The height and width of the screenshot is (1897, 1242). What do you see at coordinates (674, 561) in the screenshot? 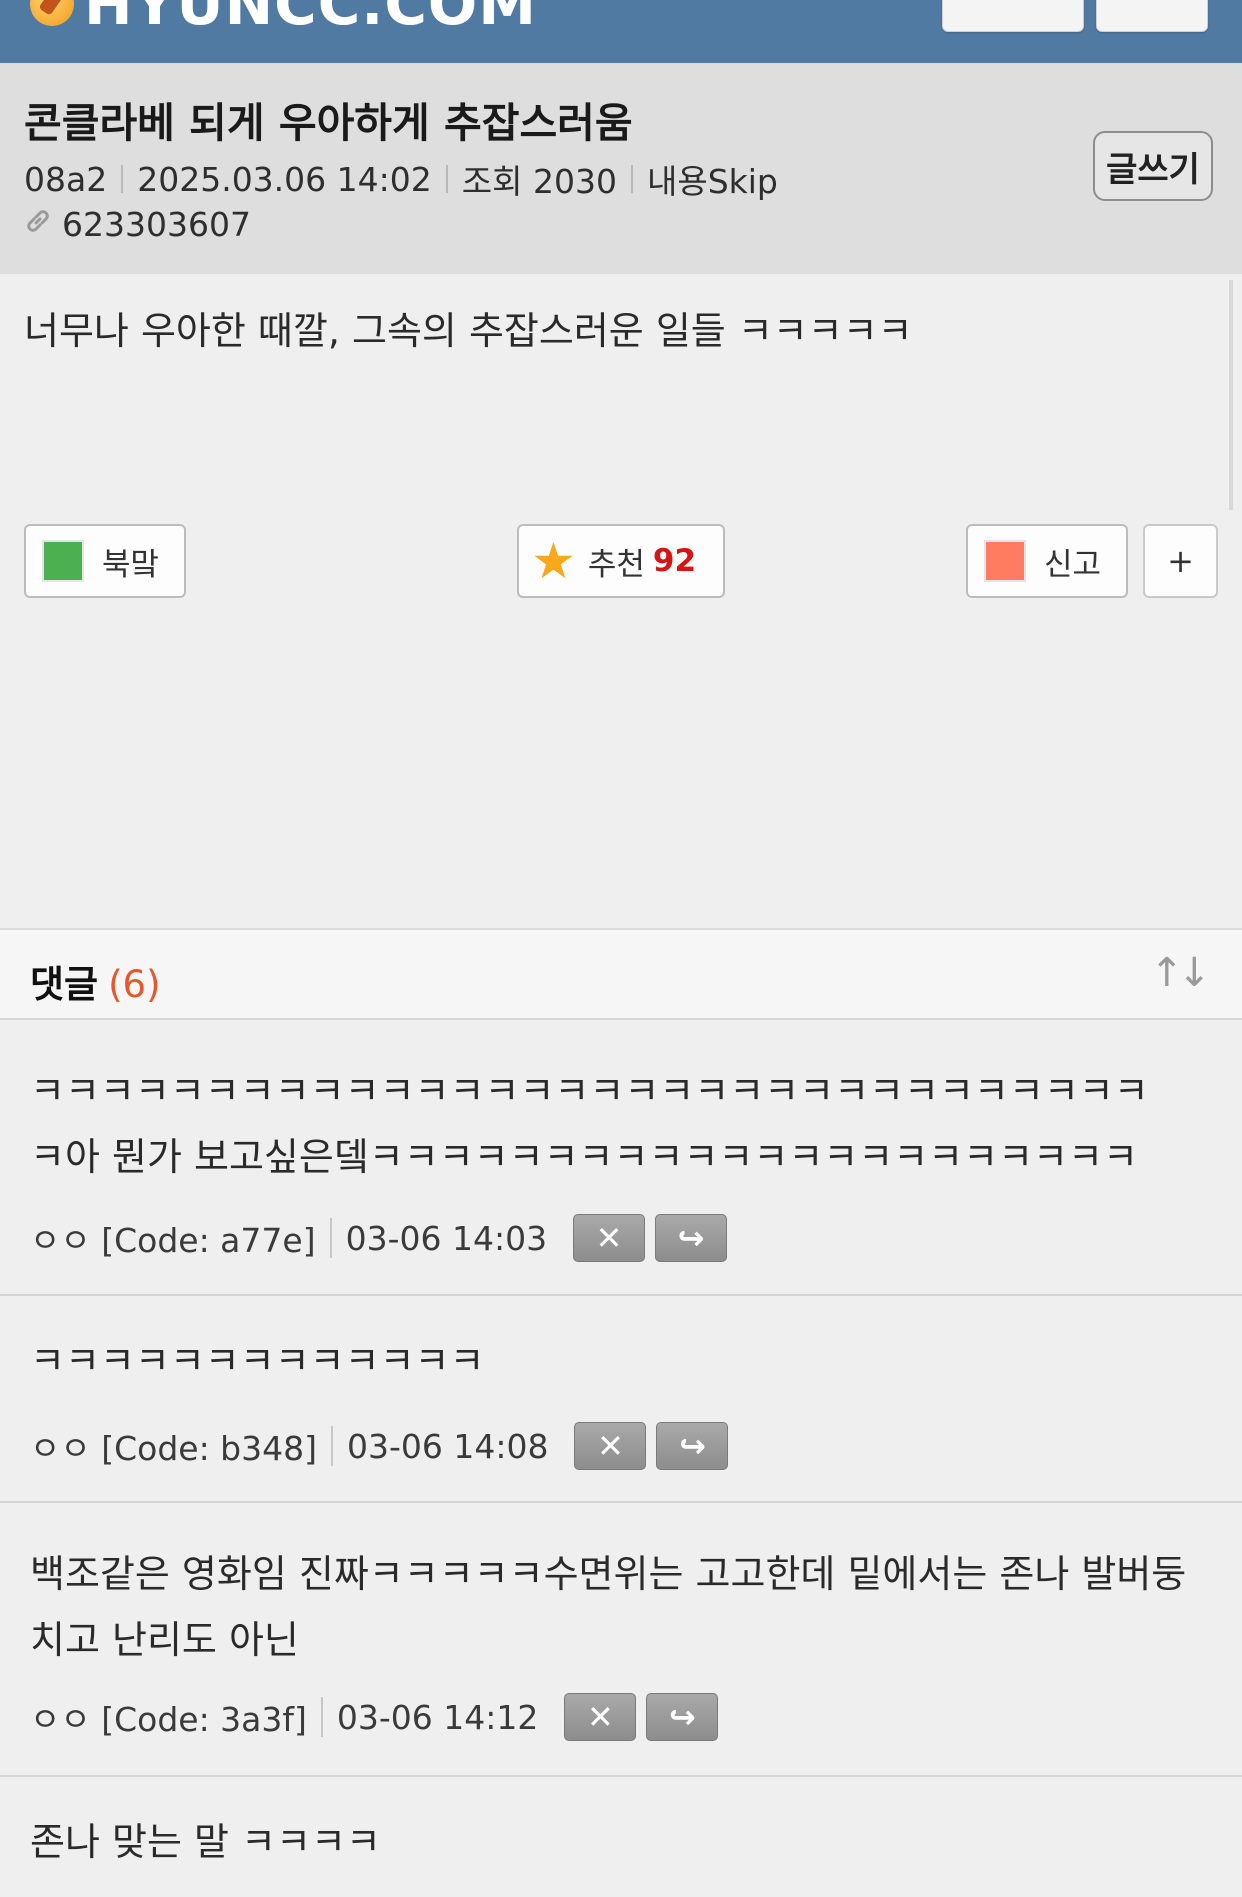
I see `recommend-count: 92` at bounding box center [674, 561].